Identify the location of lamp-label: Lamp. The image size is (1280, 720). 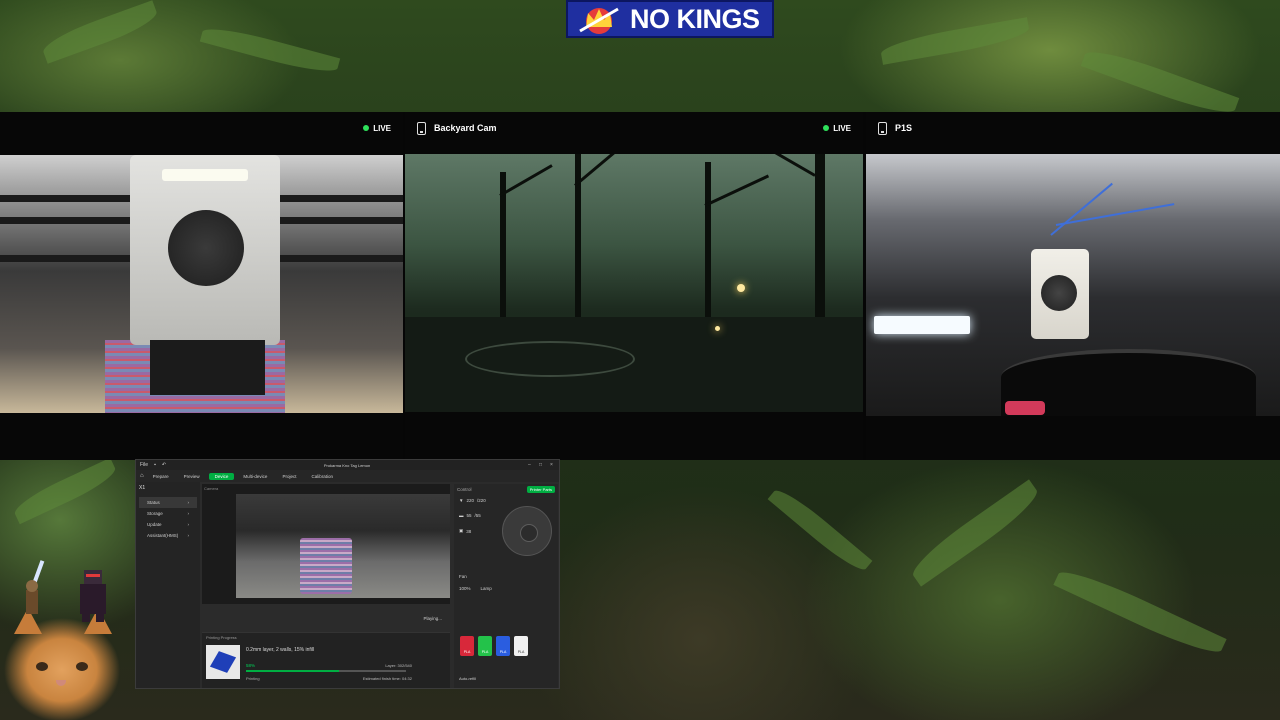
(486, 588).